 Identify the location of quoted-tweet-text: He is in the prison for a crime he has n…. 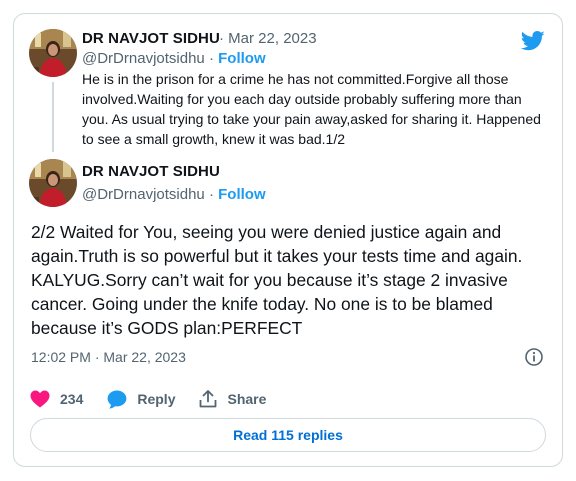
(311, 109).